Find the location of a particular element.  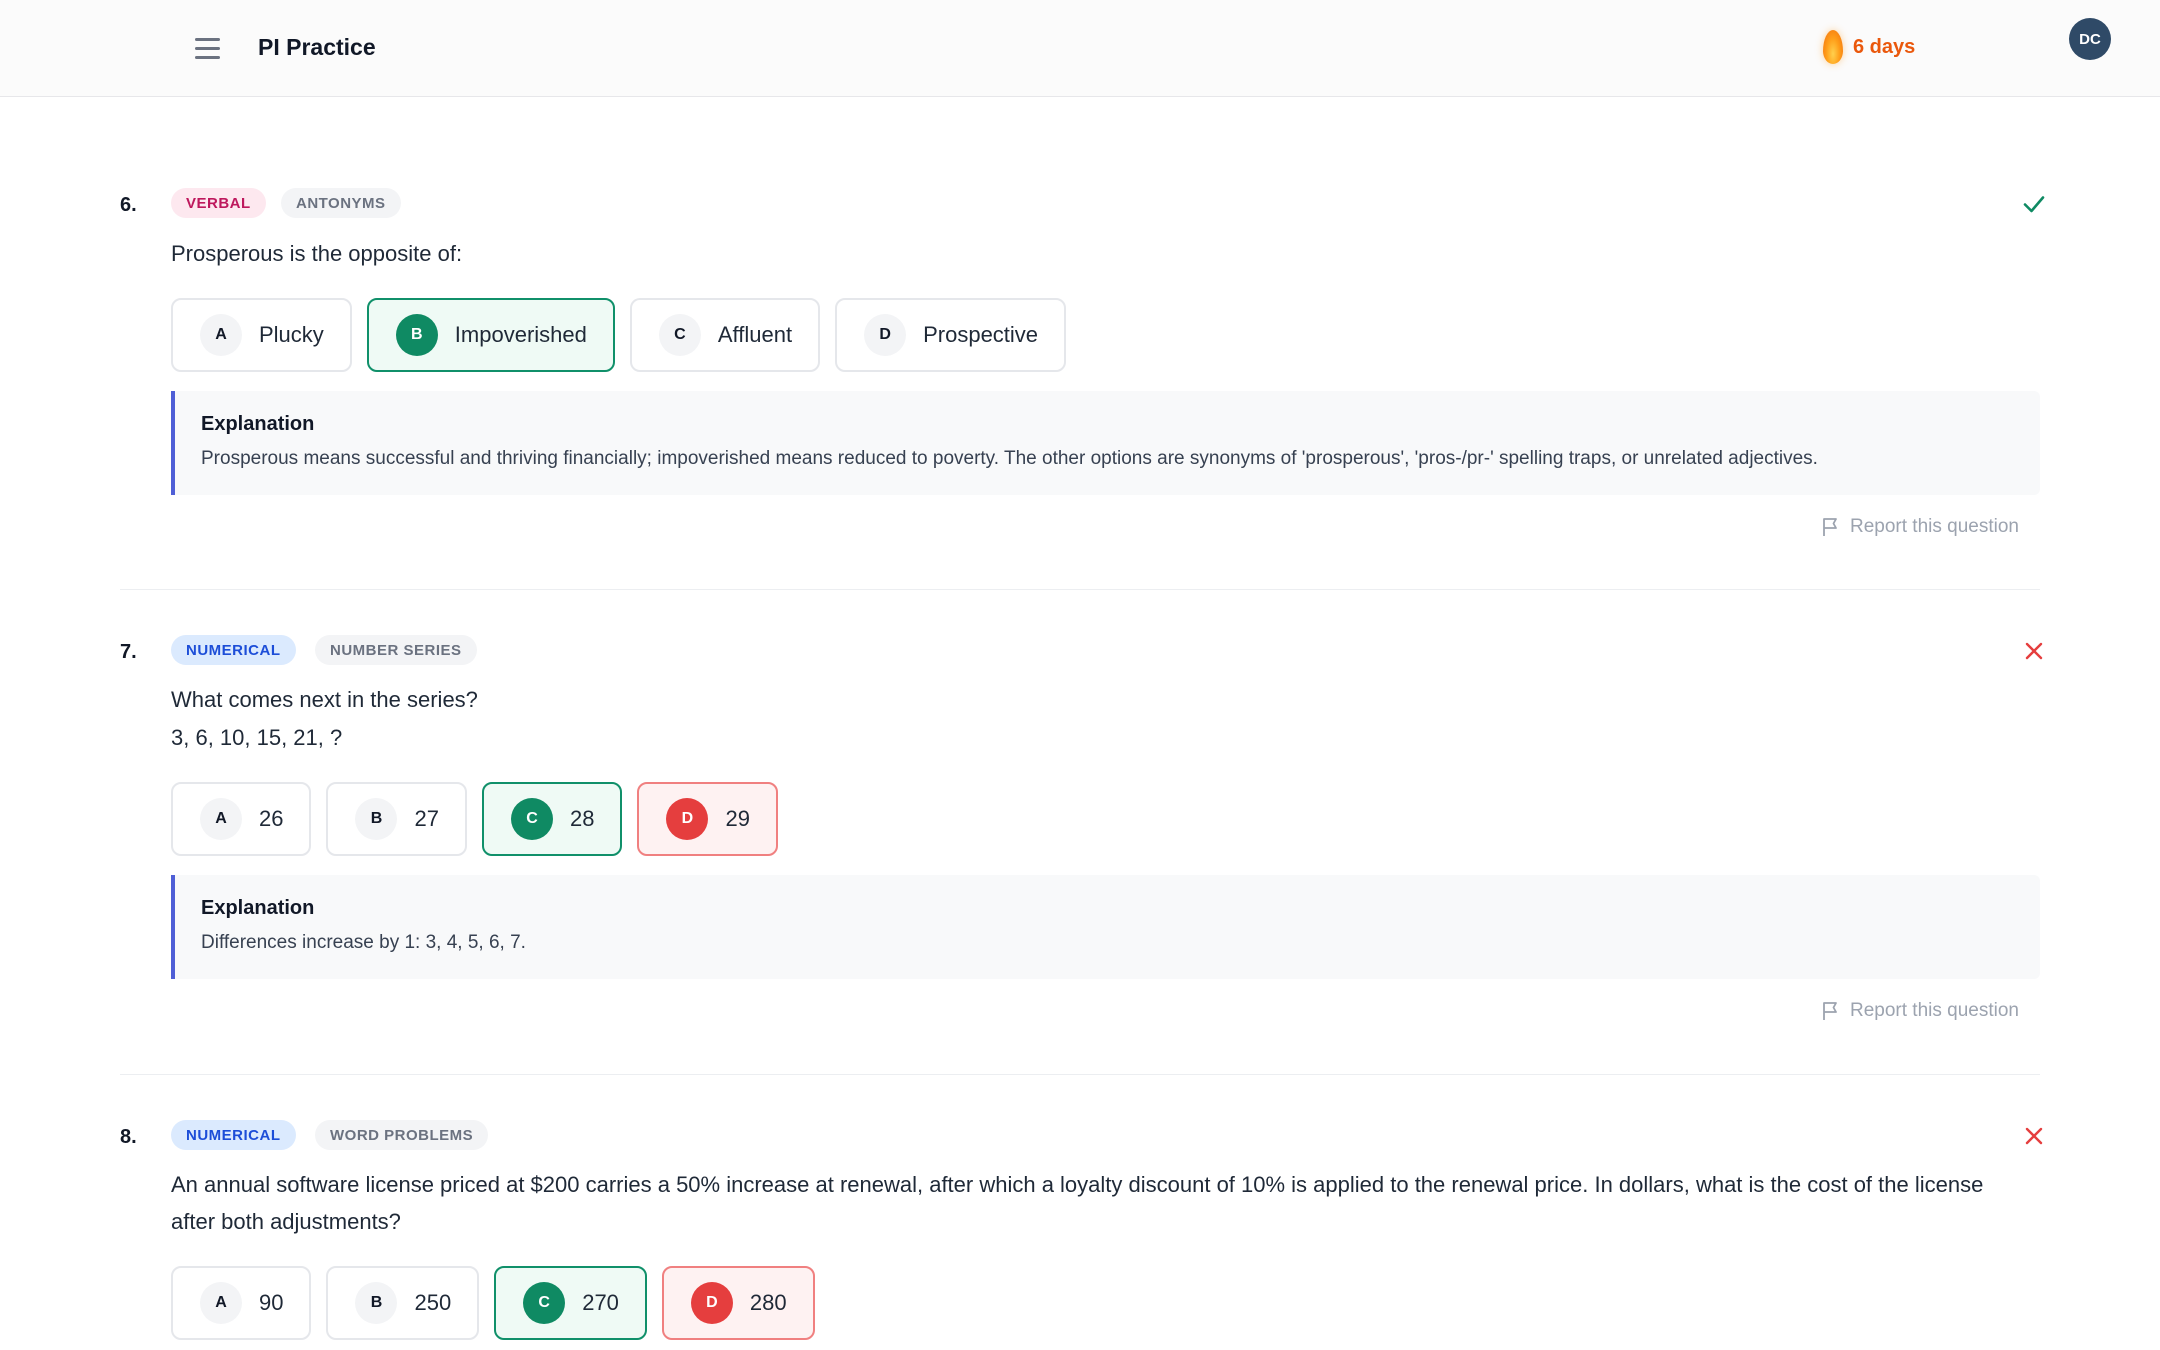

option-b: B 250 is located at coordinates (403, 1303).